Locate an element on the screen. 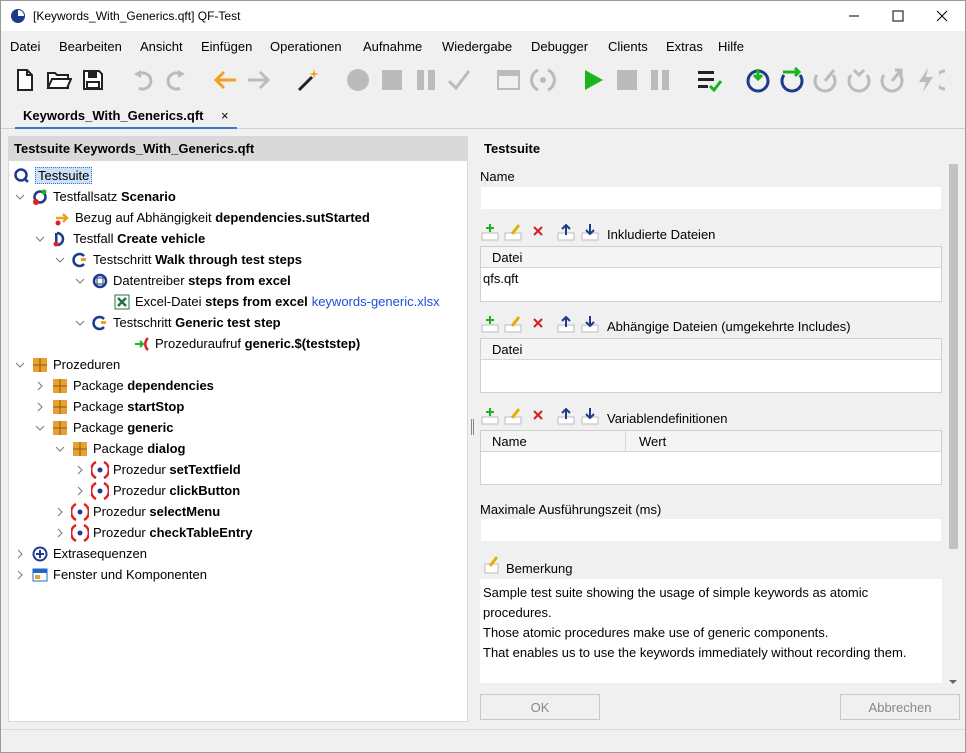 This screenshot has height=753, width=966. more-toolbar-icon is located at coordinates (952, 80).